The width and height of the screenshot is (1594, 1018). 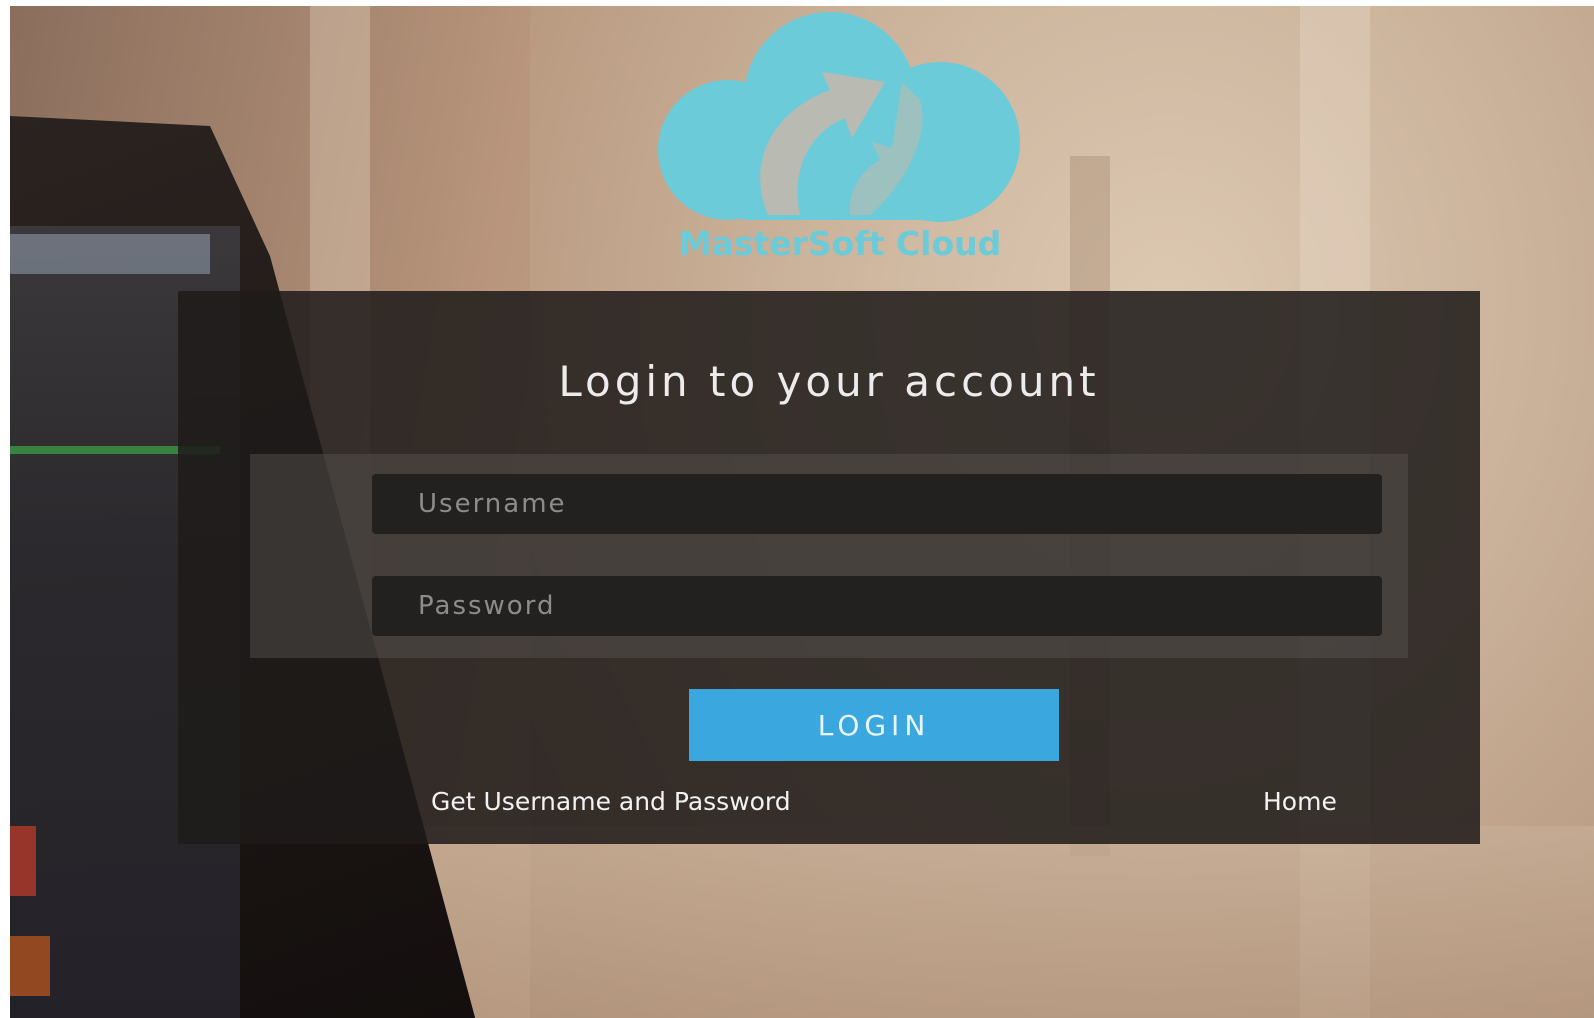 I want to click on login-button: LOGIN, so click(x=874, y=725).